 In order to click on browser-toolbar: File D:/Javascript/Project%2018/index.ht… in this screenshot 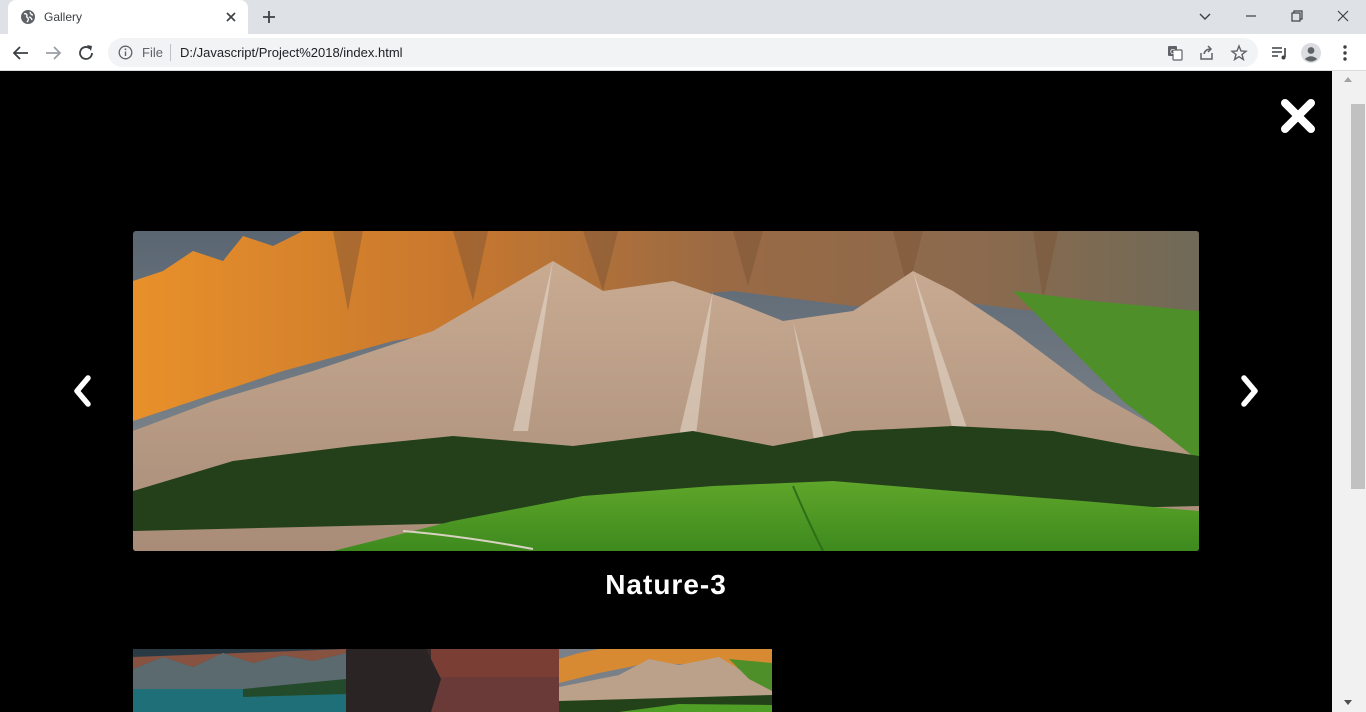, I will do `click(683, 52)`.